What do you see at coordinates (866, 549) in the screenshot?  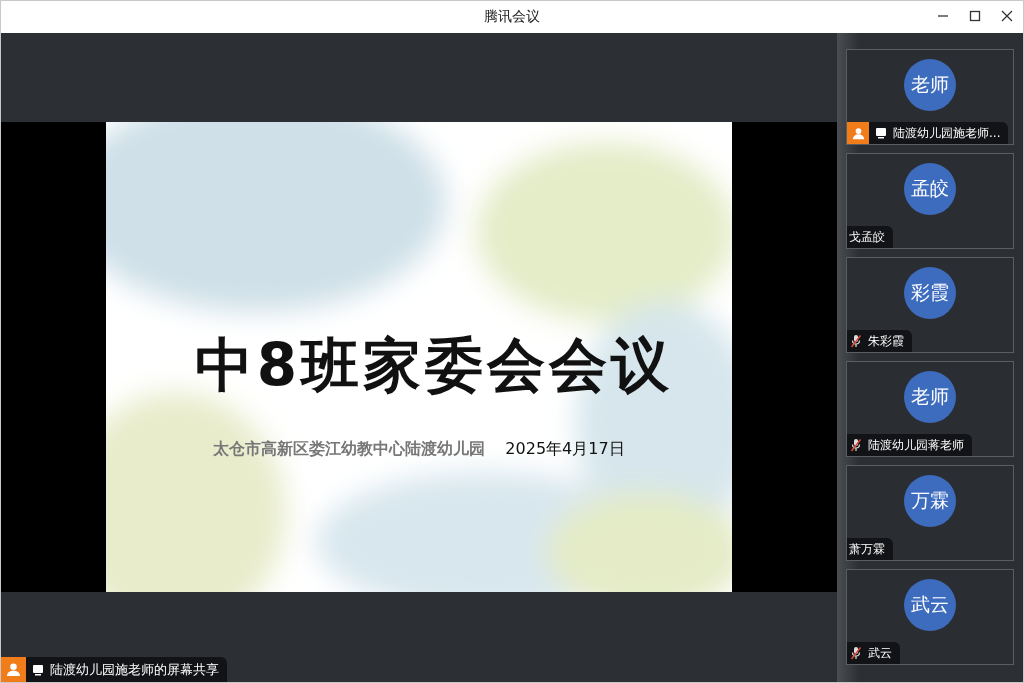 I see `participant-name: 萧万霖` at bounding box center [866, 549].